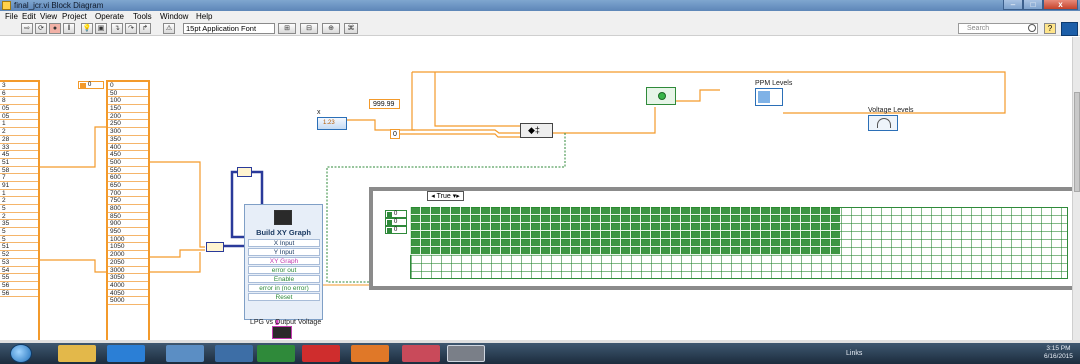 This screenshot has height=364, width=1080. Describe the element at coordinates (384, 104) in the screenshot. I see `constant-999: 999.99` at that location.